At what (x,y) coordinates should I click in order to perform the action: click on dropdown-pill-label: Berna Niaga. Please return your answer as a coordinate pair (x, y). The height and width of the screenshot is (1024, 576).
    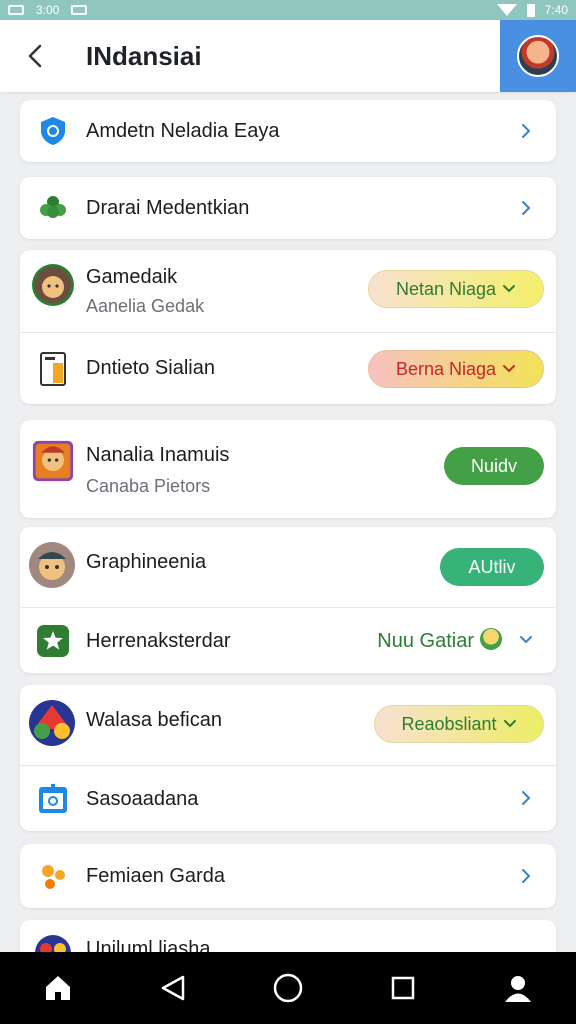
    Looking at the image, I should click on (446, 368).